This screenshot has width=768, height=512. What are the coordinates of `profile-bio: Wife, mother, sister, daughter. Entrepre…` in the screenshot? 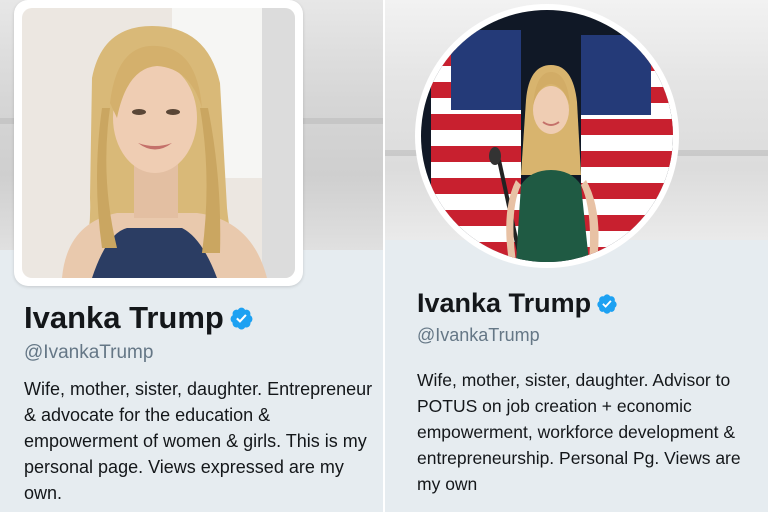 It's located at (198, 441).